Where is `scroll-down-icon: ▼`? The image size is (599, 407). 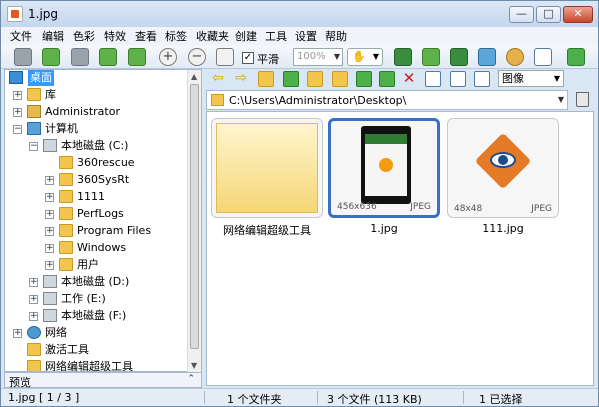 scroll-down-icon: ▼ is located at coordinates (194, 365).